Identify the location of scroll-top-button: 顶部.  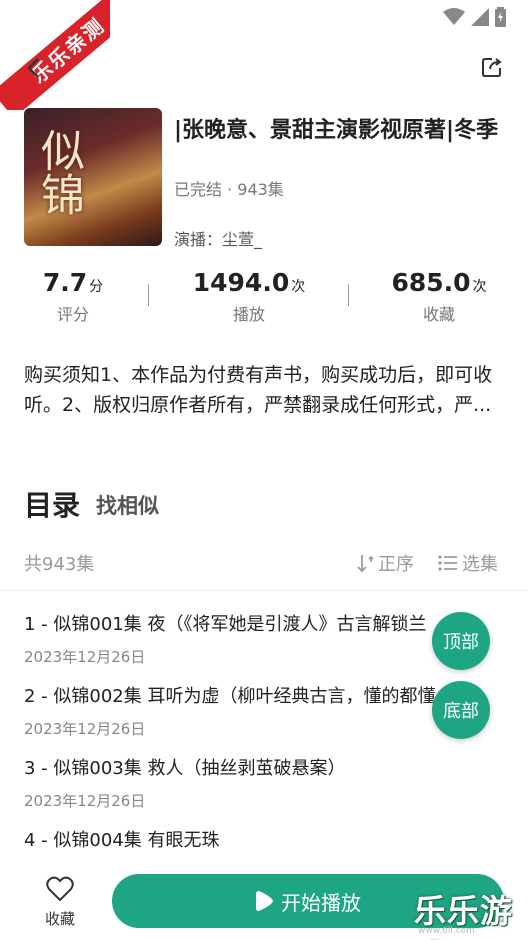
(461, 641).